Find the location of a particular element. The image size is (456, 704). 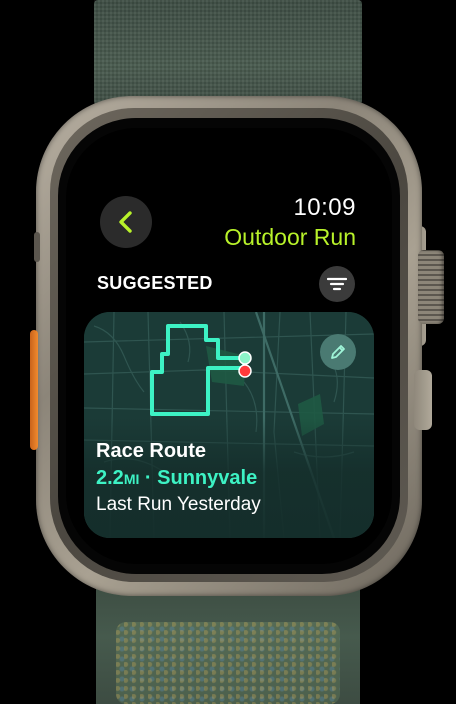

action-button is located at coordinates (34, 390).